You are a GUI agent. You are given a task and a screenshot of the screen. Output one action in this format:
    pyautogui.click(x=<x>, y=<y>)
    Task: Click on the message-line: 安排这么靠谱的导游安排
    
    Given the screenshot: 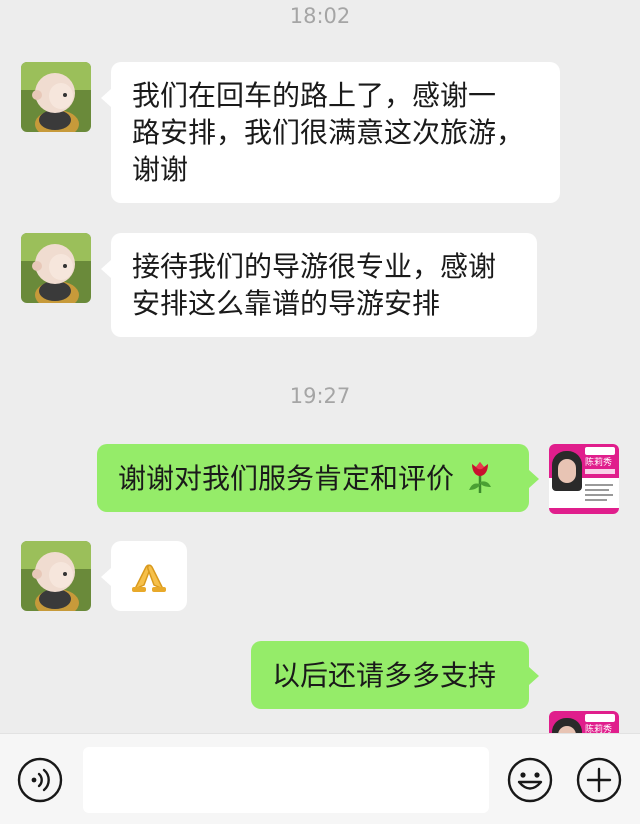 What is the action you would take?
    pyautogui.click(x=286, y=303)
    